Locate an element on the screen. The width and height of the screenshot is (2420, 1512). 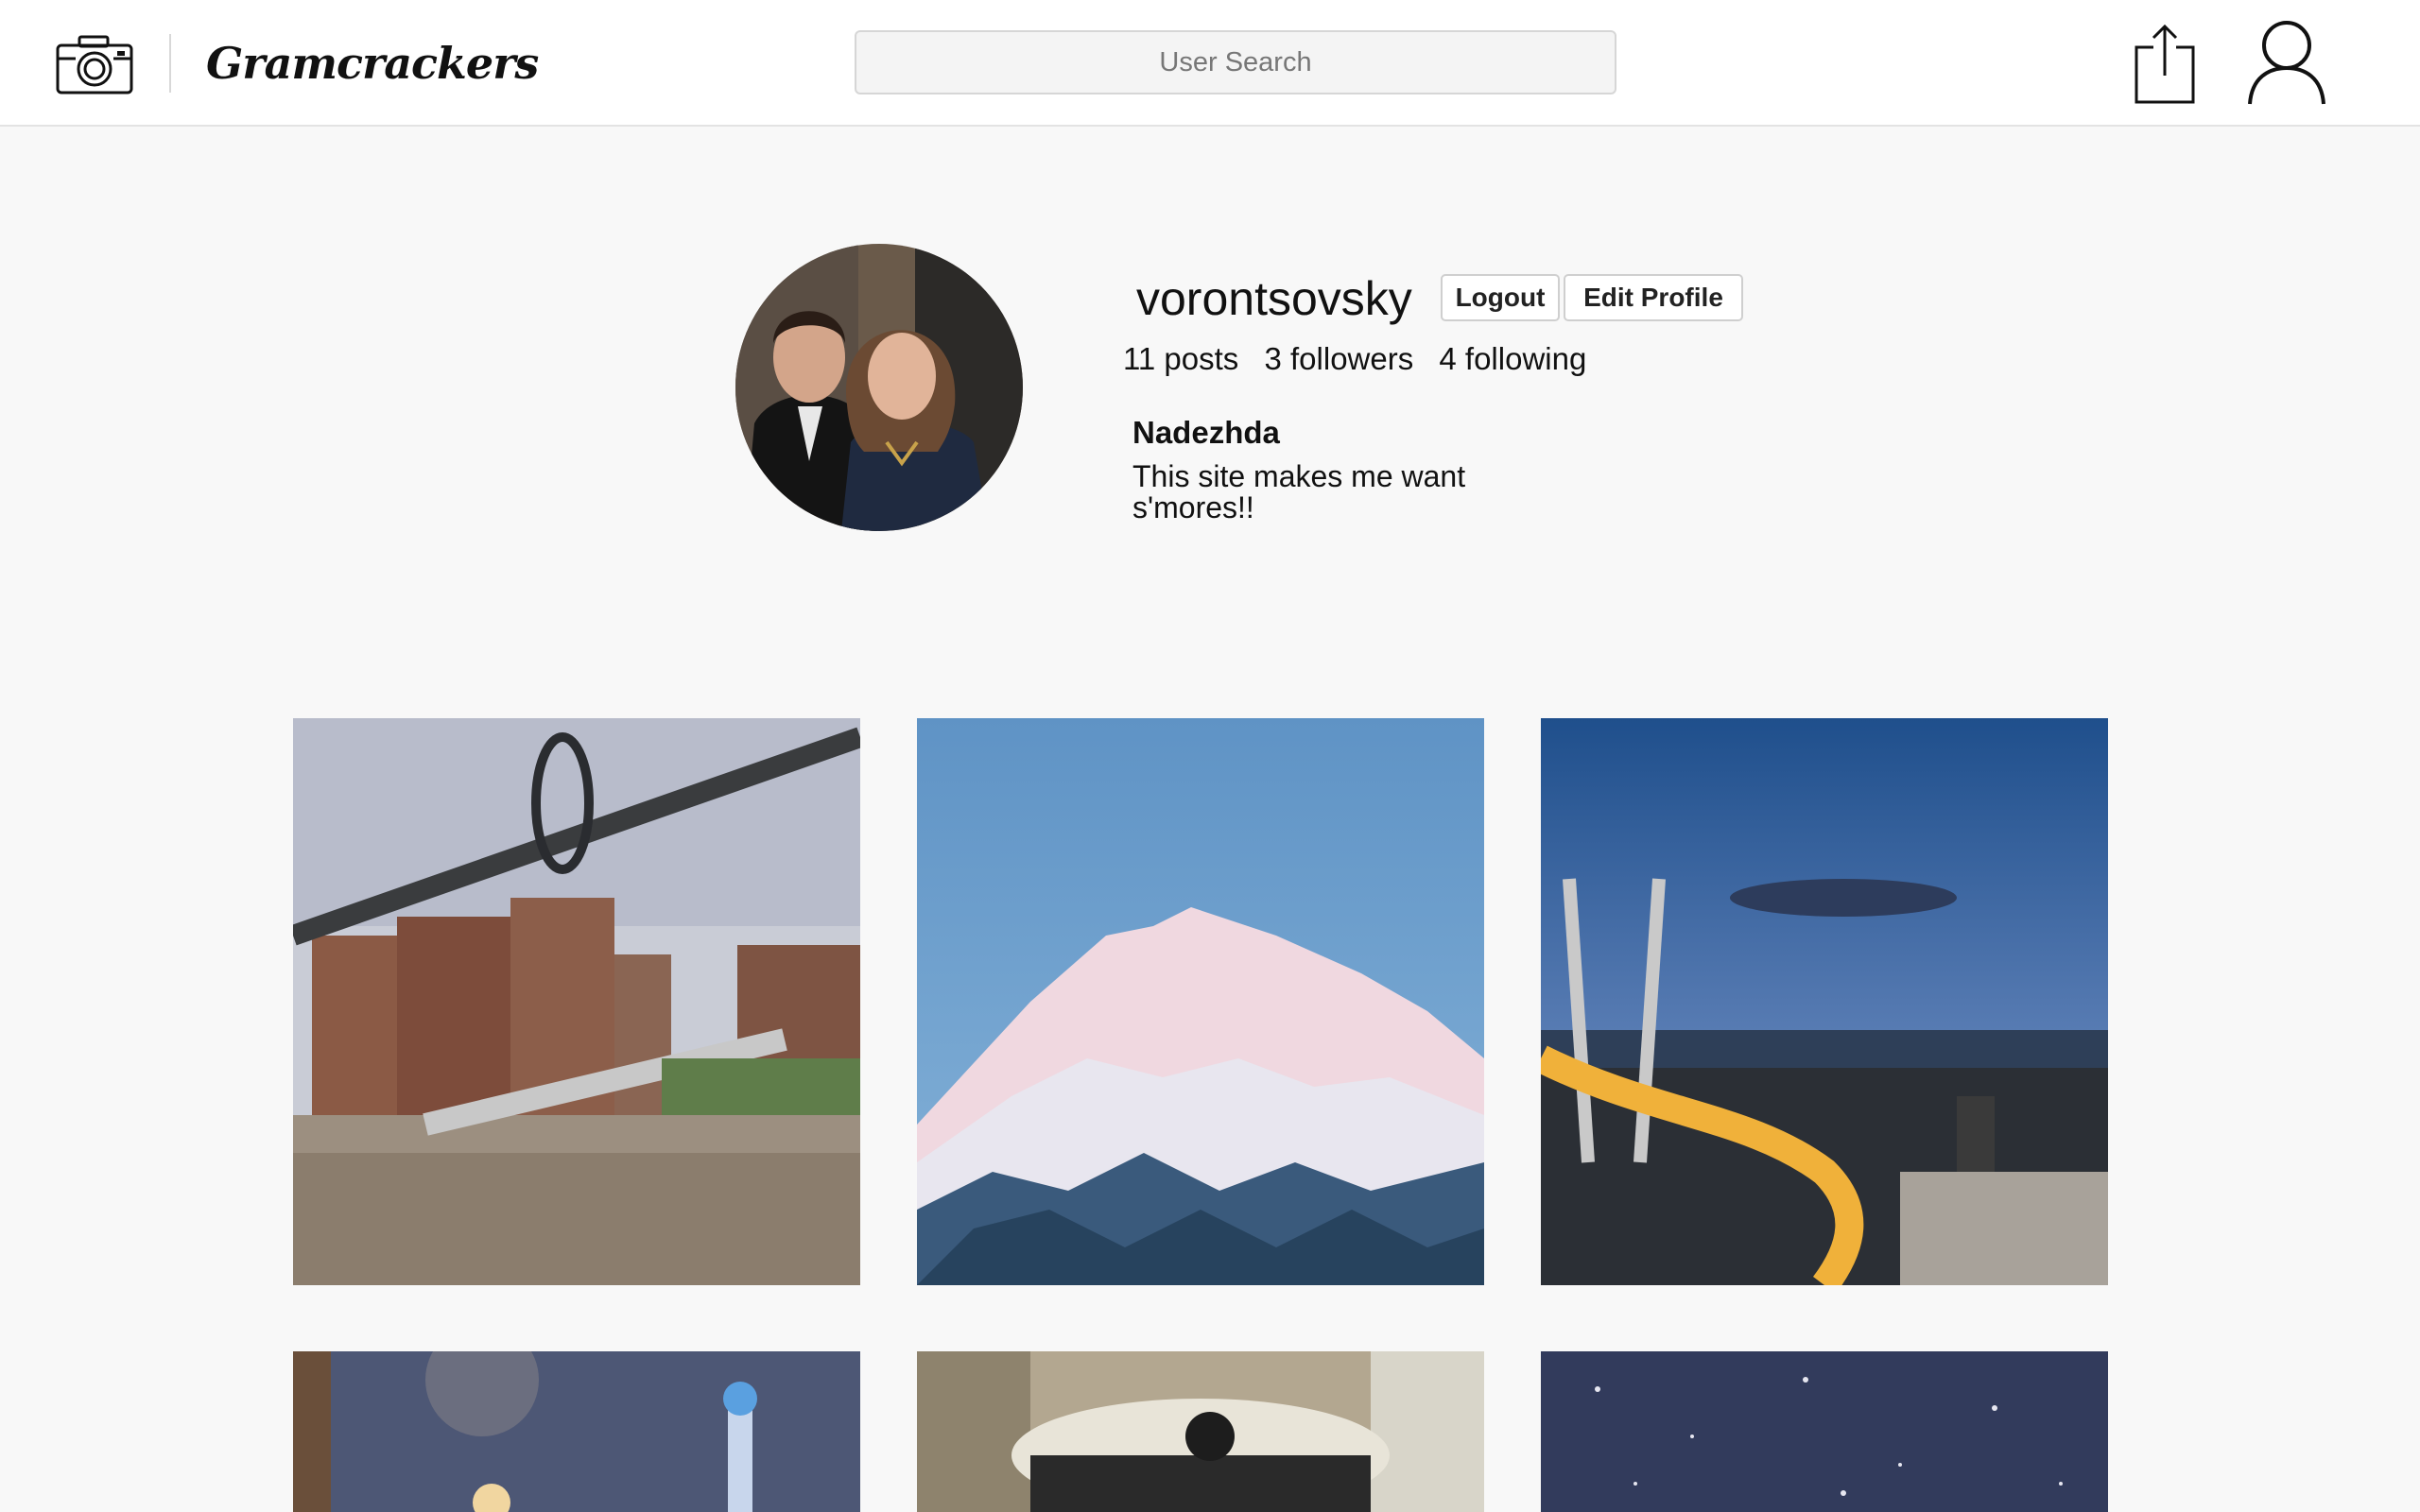
brand-logo: Gramcrackers is located at coordinates (373, 63).